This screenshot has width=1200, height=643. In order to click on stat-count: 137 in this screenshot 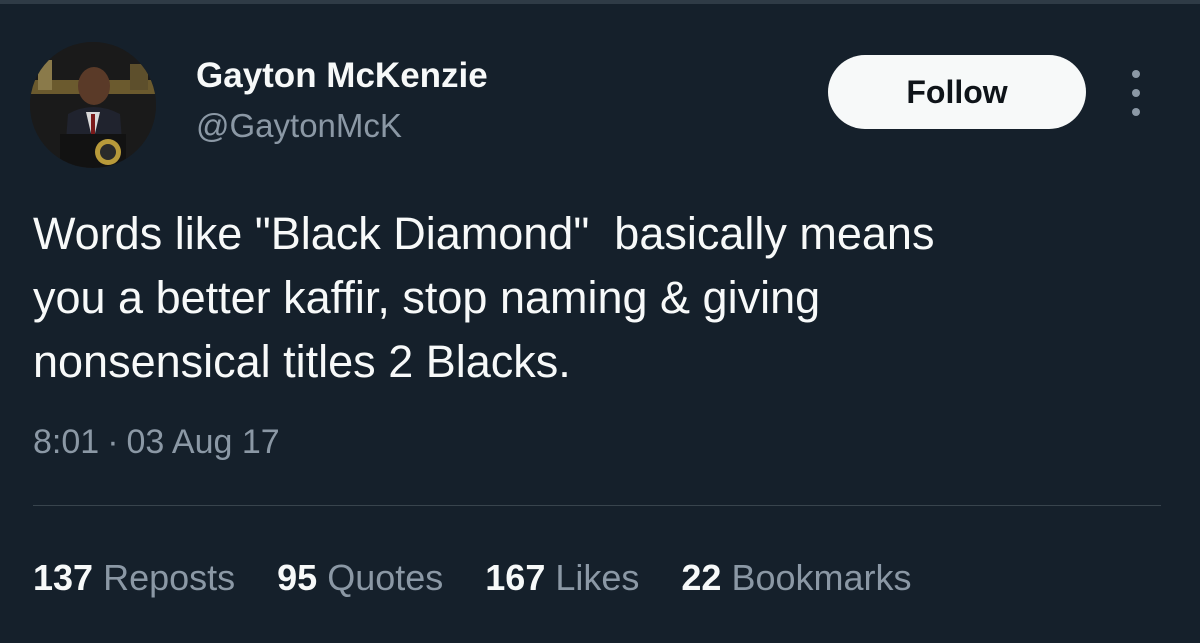, I will do `click(63, 577)`.